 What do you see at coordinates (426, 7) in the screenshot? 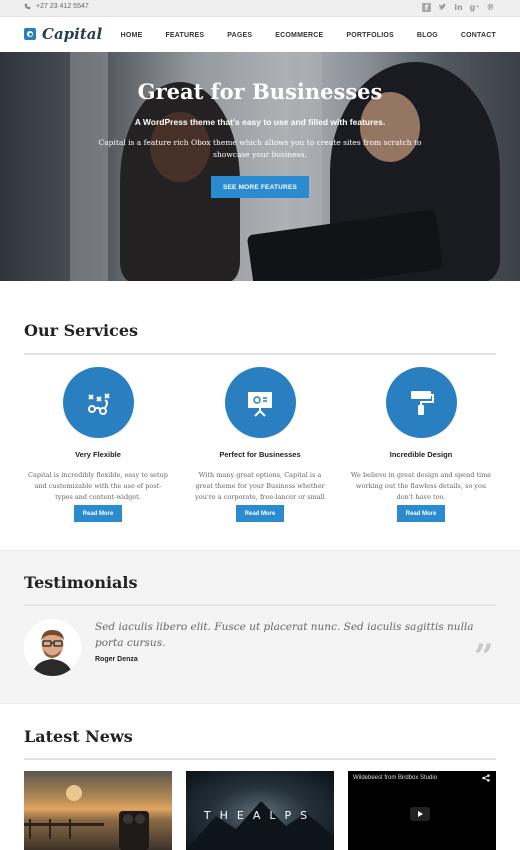
I see `facebook-icon: f` at bounding box center [426, 7].